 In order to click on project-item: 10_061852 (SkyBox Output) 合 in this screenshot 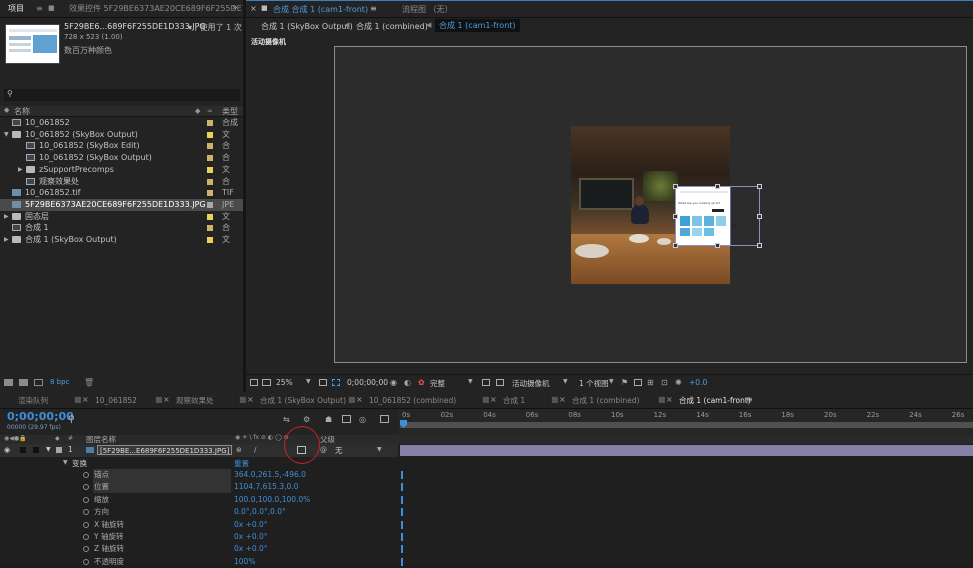, I will do `click(121, 158)`.